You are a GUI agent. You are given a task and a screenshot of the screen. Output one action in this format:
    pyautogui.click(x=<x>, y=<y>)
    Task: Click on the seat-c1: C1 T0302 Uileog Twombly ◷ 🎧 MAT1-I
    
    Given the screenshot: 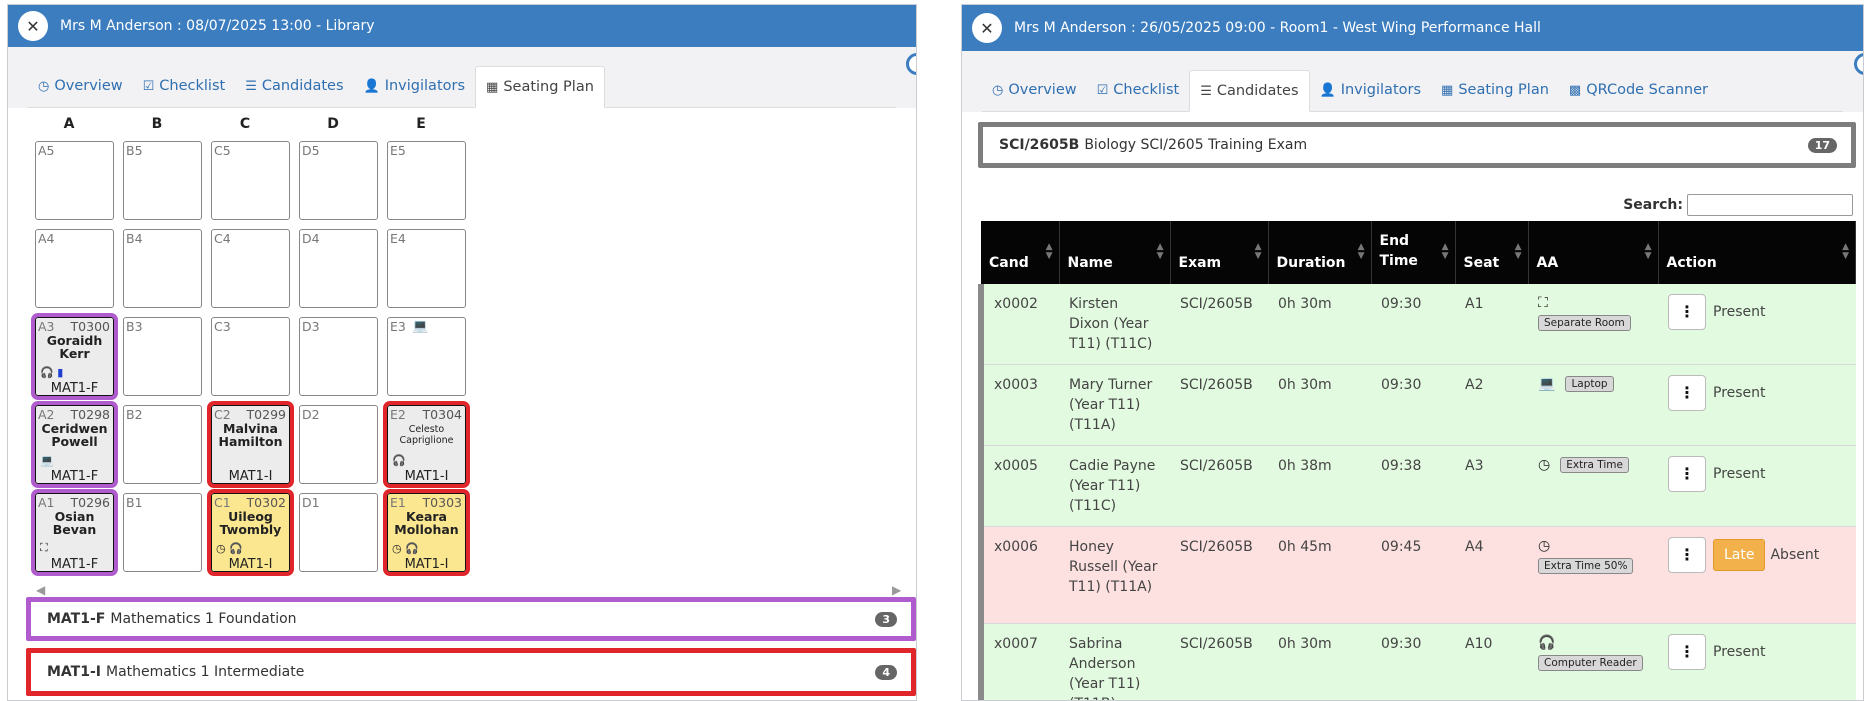 What is the action you would take?
    pyautogui.click(x=250, y=532)
    